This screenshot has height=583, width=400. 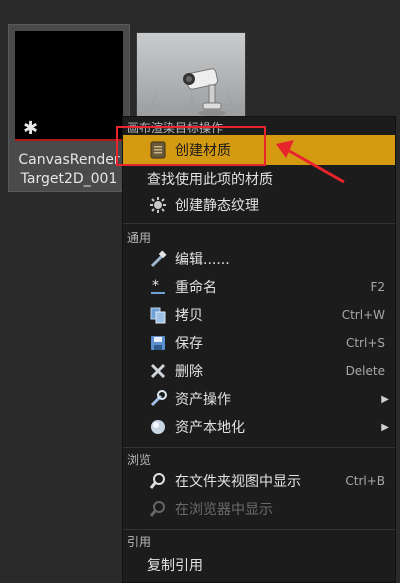 What do you see at coordinates (189, 372) in the screenshot?
I see `menu-item-label: 删除` at bounding box center [189, 372].